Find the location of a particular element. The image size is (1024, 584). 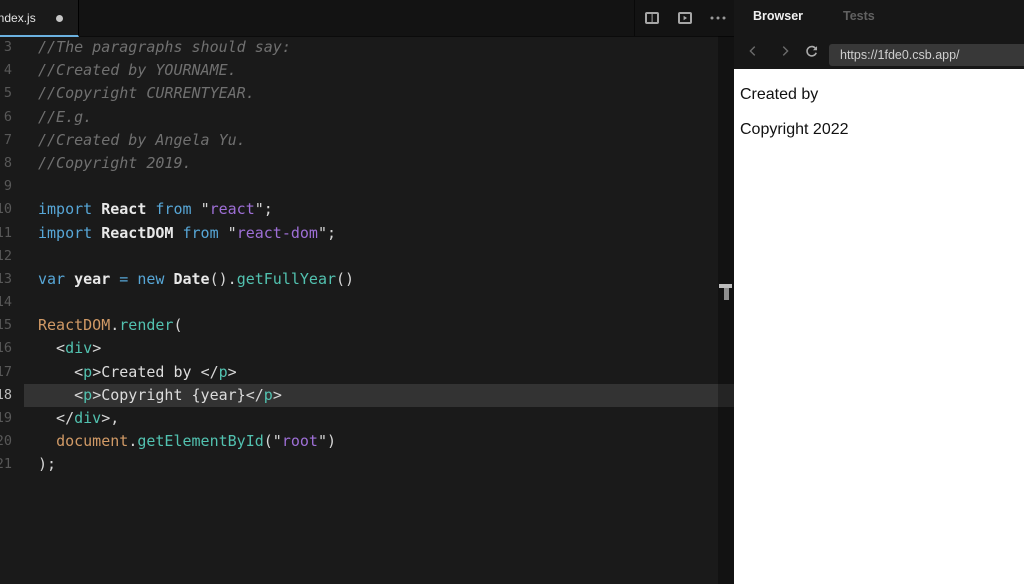

t-handle-icon is located at coordinates (726, 293).